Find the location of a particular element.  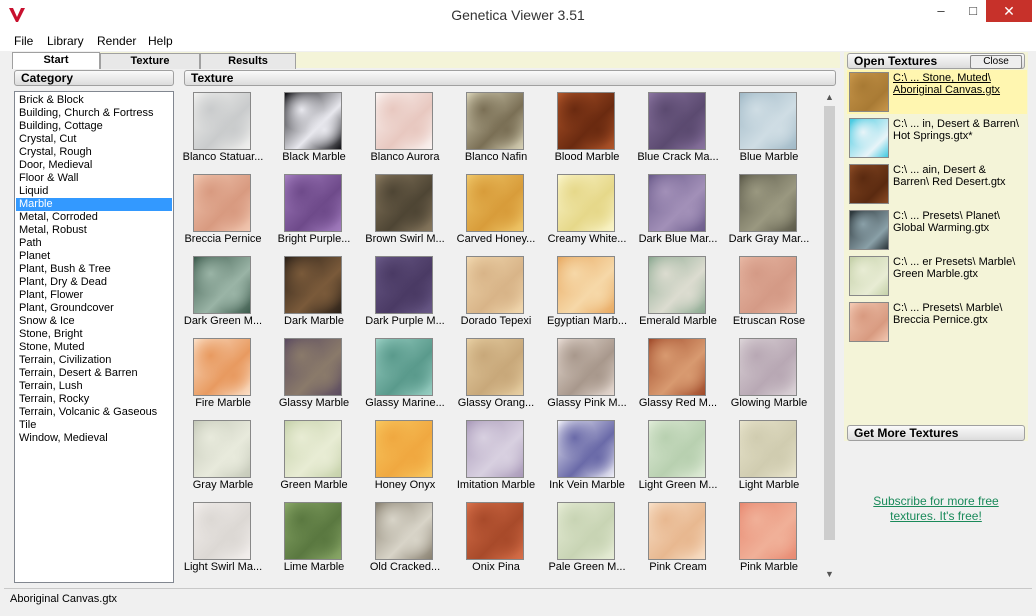

menu-render: Render is located at coordinates (116, 41).